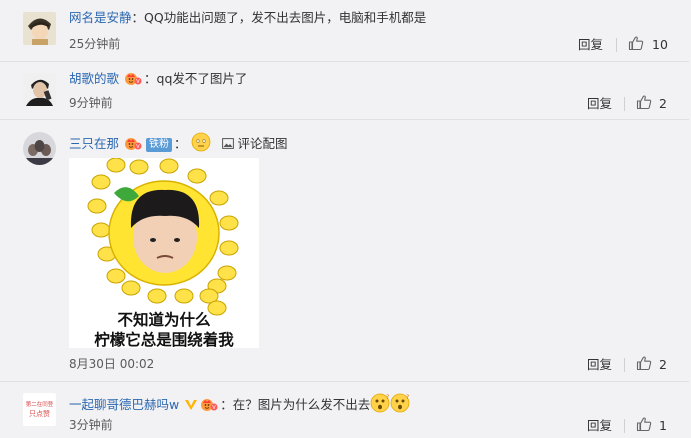 This screenshot has width=691, height=438. Describe the element at coordinates (124, 404) in the screenshot. I see `username-link: 一起聊哥德巴赫吗w` at that location.